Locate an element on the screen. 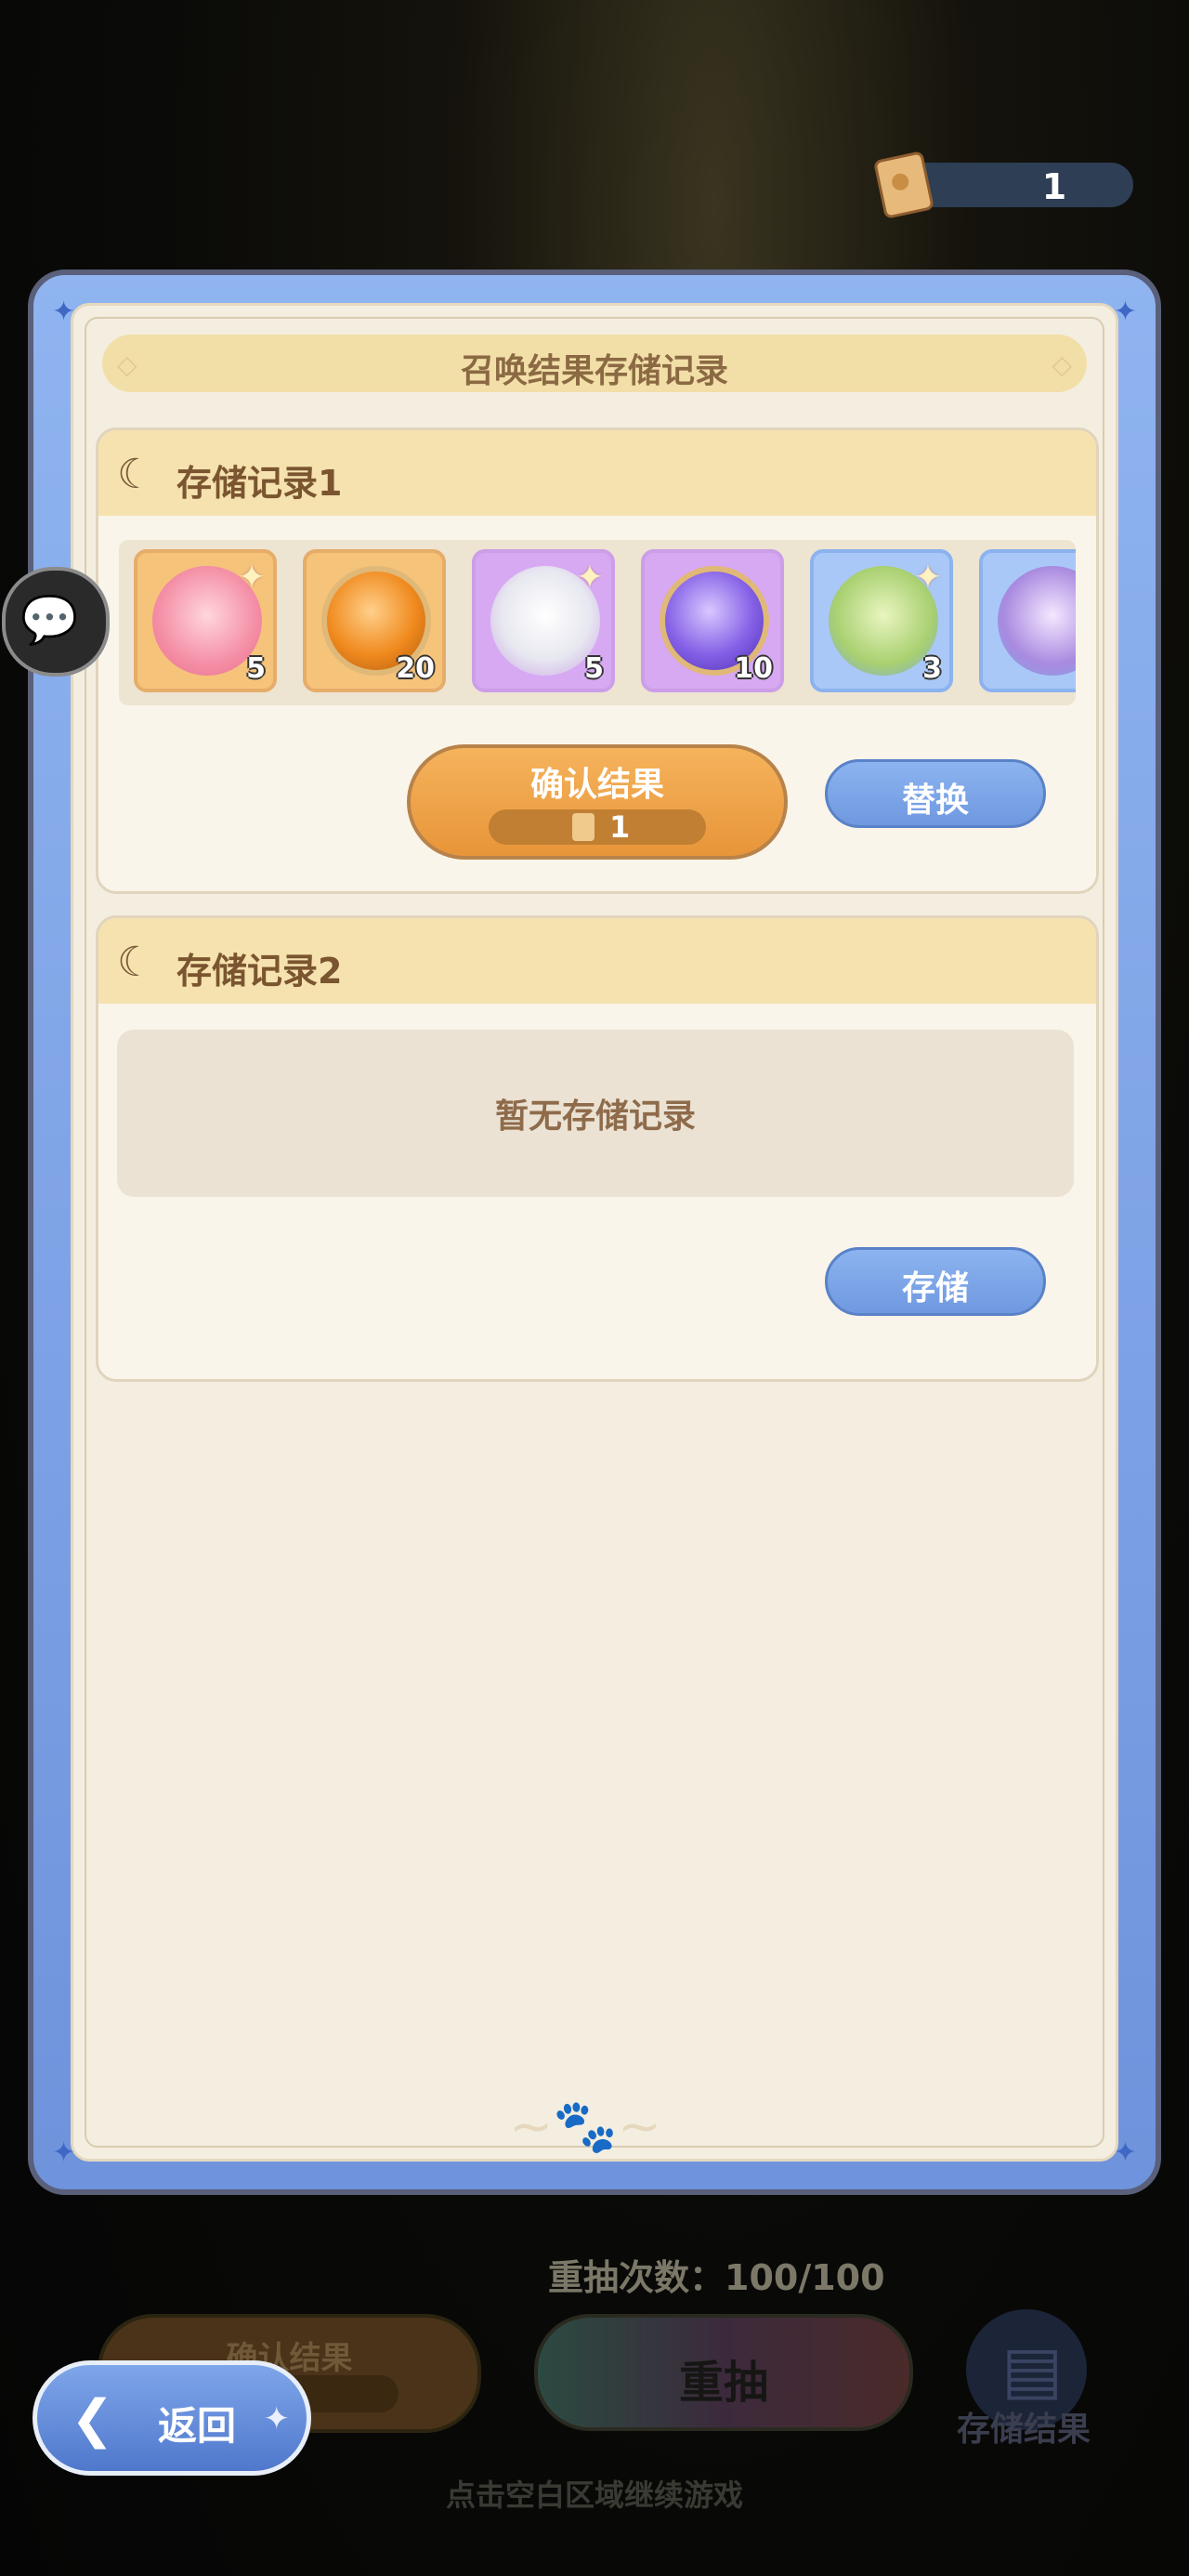  chat-bubble-icon: 💬 is located at coordinates (49, 620).